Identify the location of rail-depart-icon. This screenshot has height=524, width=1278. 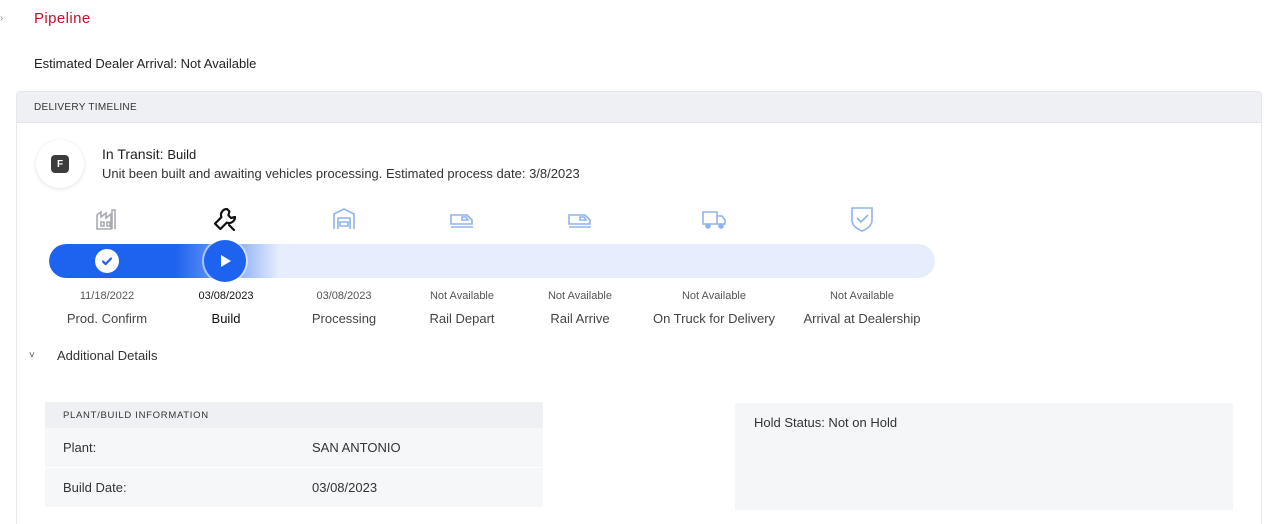
(462, 219).